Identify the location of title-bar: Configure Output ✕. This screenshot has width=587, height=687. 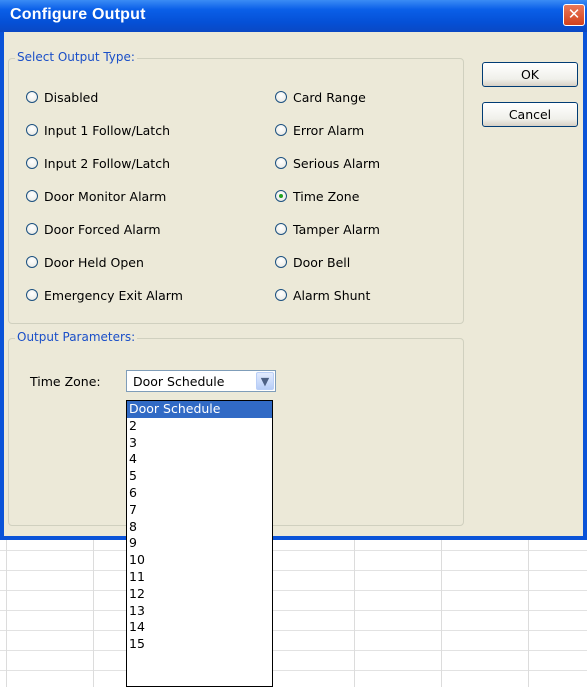
(293, 16).